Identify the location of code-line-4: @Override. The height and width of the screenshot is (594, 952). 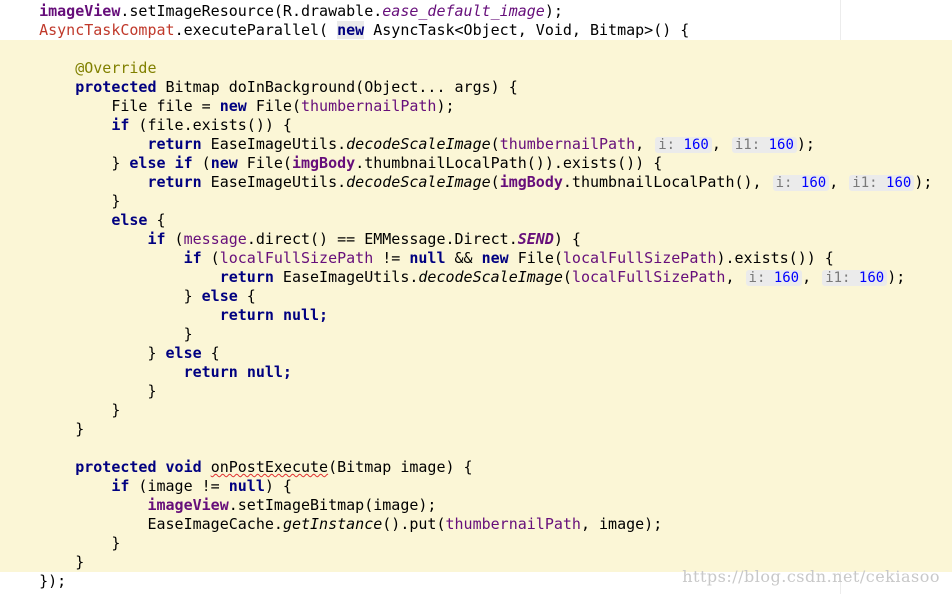
(84, 68).